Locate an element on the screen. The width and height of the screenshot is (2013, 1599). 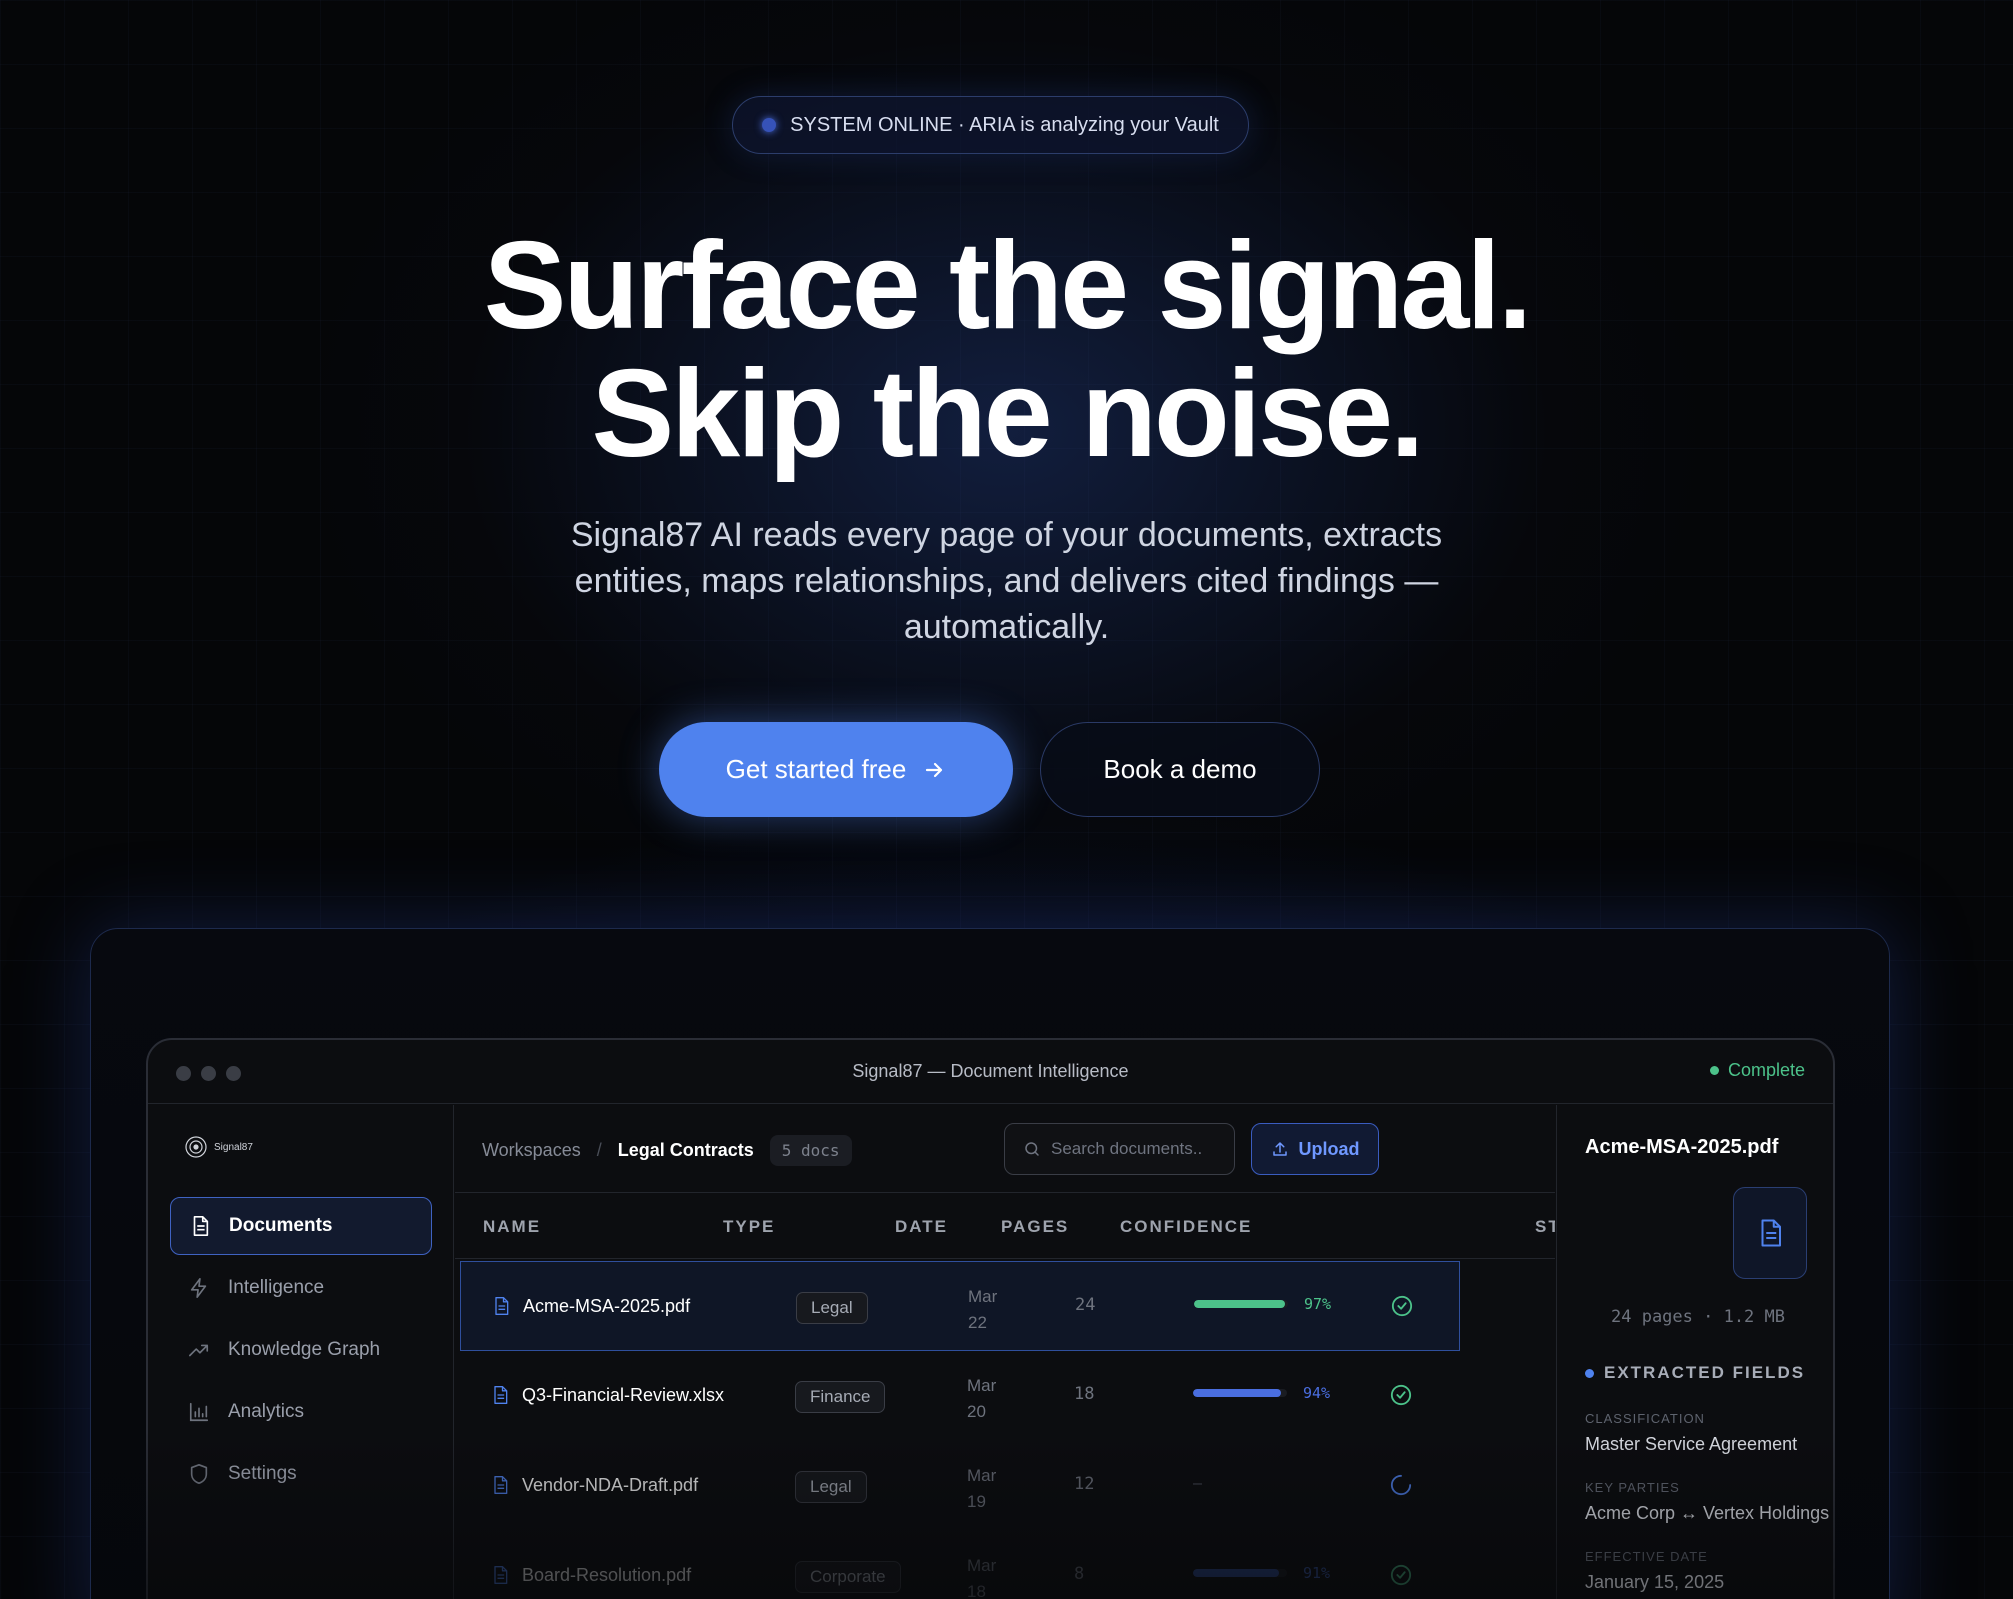
row-type-badge: Corporate is located at coordinates (848, 1577).